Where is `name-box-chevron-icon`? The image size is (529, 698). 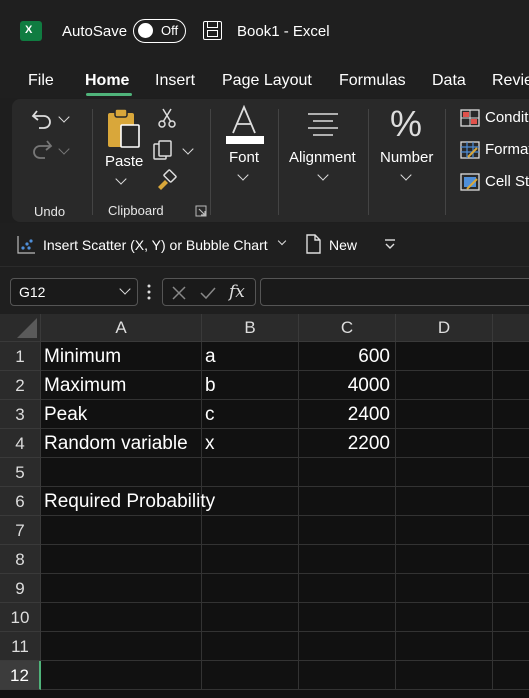
name-box-chevron-icon is located at coordinates (125, 289).